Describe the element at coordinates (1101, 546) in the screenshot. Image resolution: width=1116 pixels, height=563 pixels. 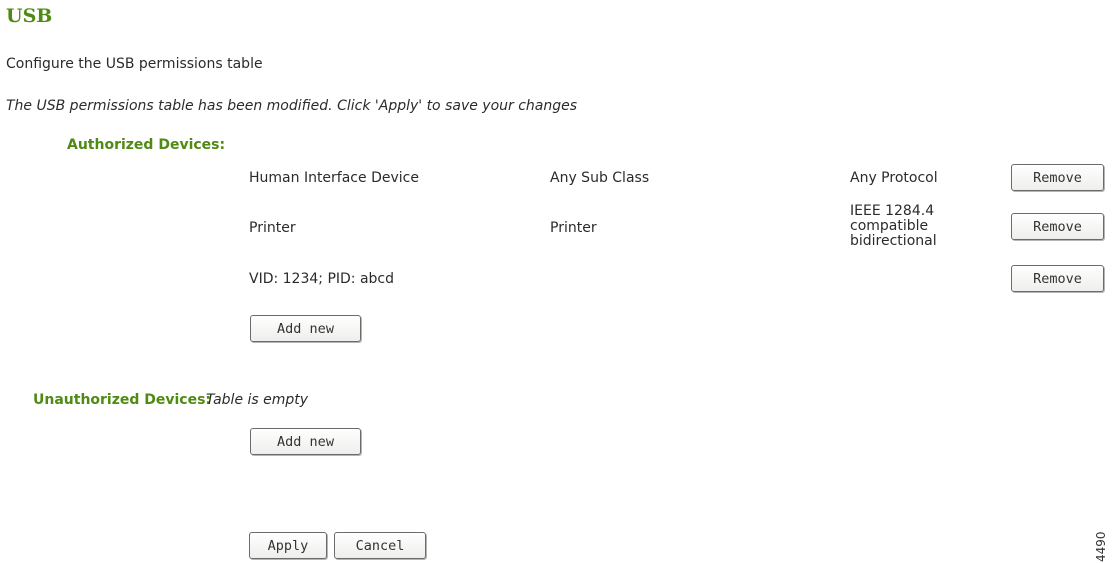
I see `figure-id: 4490` at that location.